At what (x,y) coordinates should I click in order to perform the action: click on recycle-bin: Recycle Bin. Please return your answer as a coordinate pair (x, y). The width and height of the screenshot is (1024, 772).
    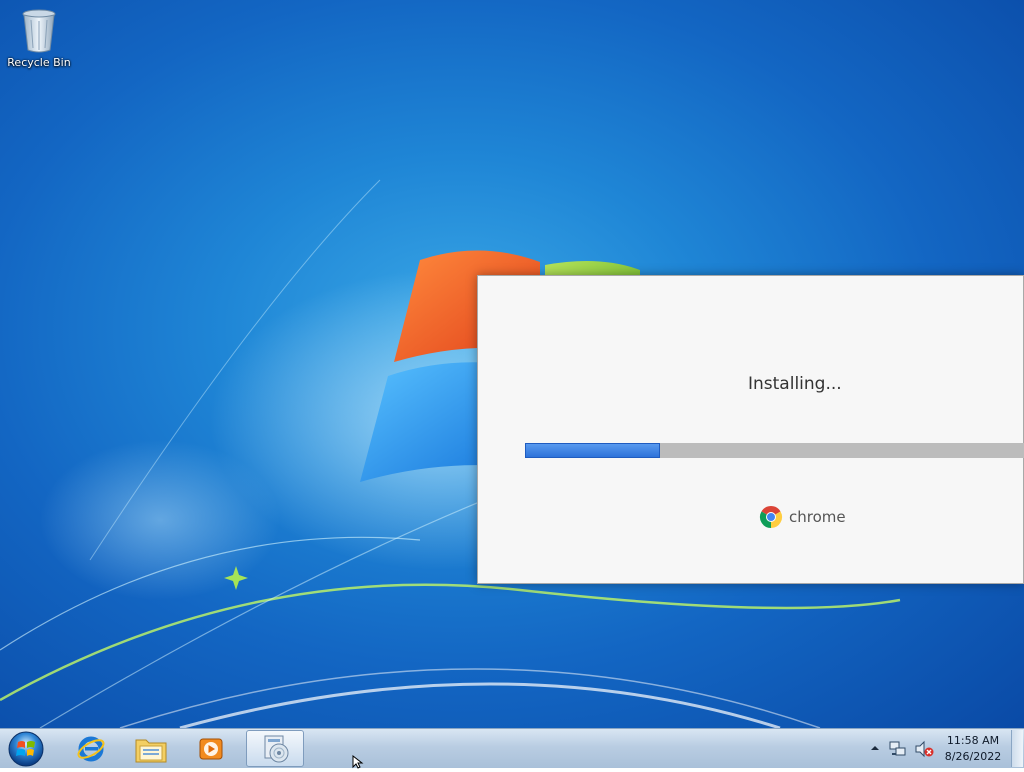
    Looking at the image, I should click on (39, 37).